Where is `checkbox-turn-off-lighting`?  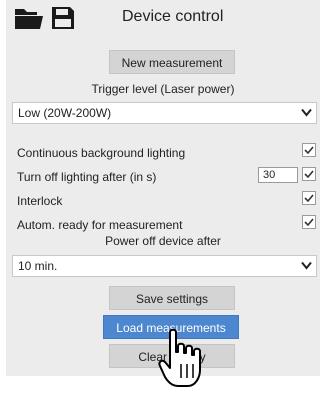
checkbox-turn-off-lighting is located at coordinates (309, 174).